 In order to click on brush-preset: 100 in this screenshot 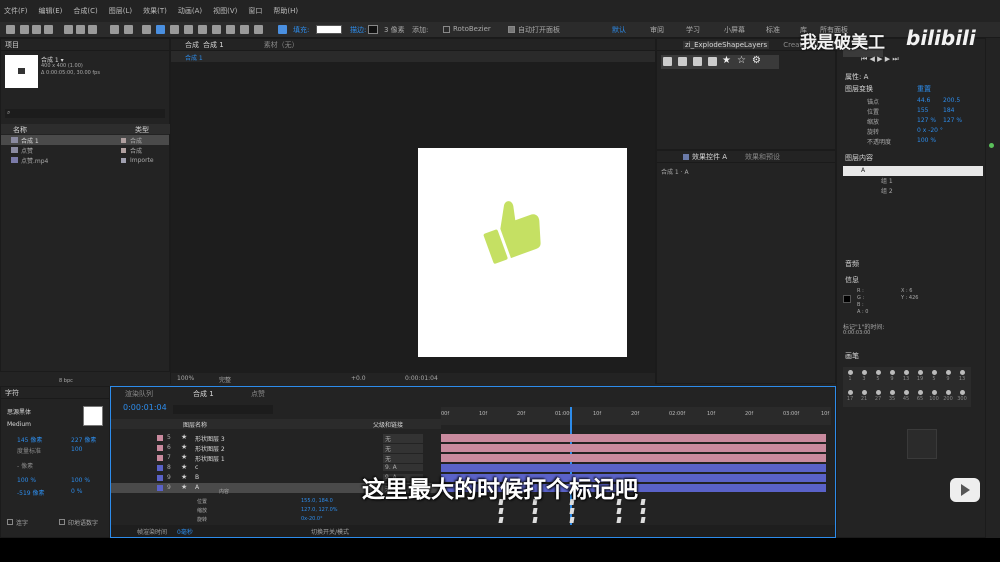, I will do `click(934, 397)`.